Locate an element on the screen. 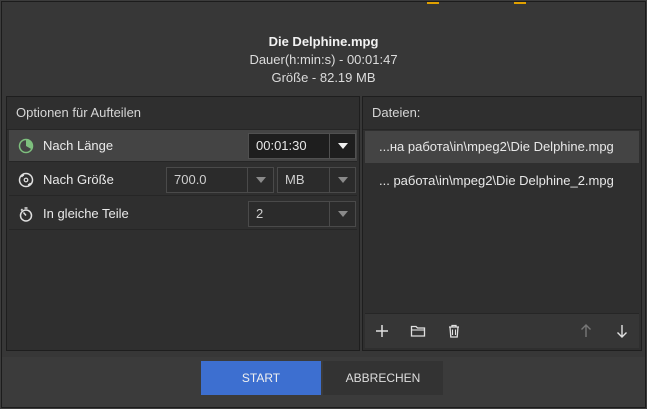 The image size is (647, 409). length-time-value: 00:01:30 is located at coordinates (281, 145).